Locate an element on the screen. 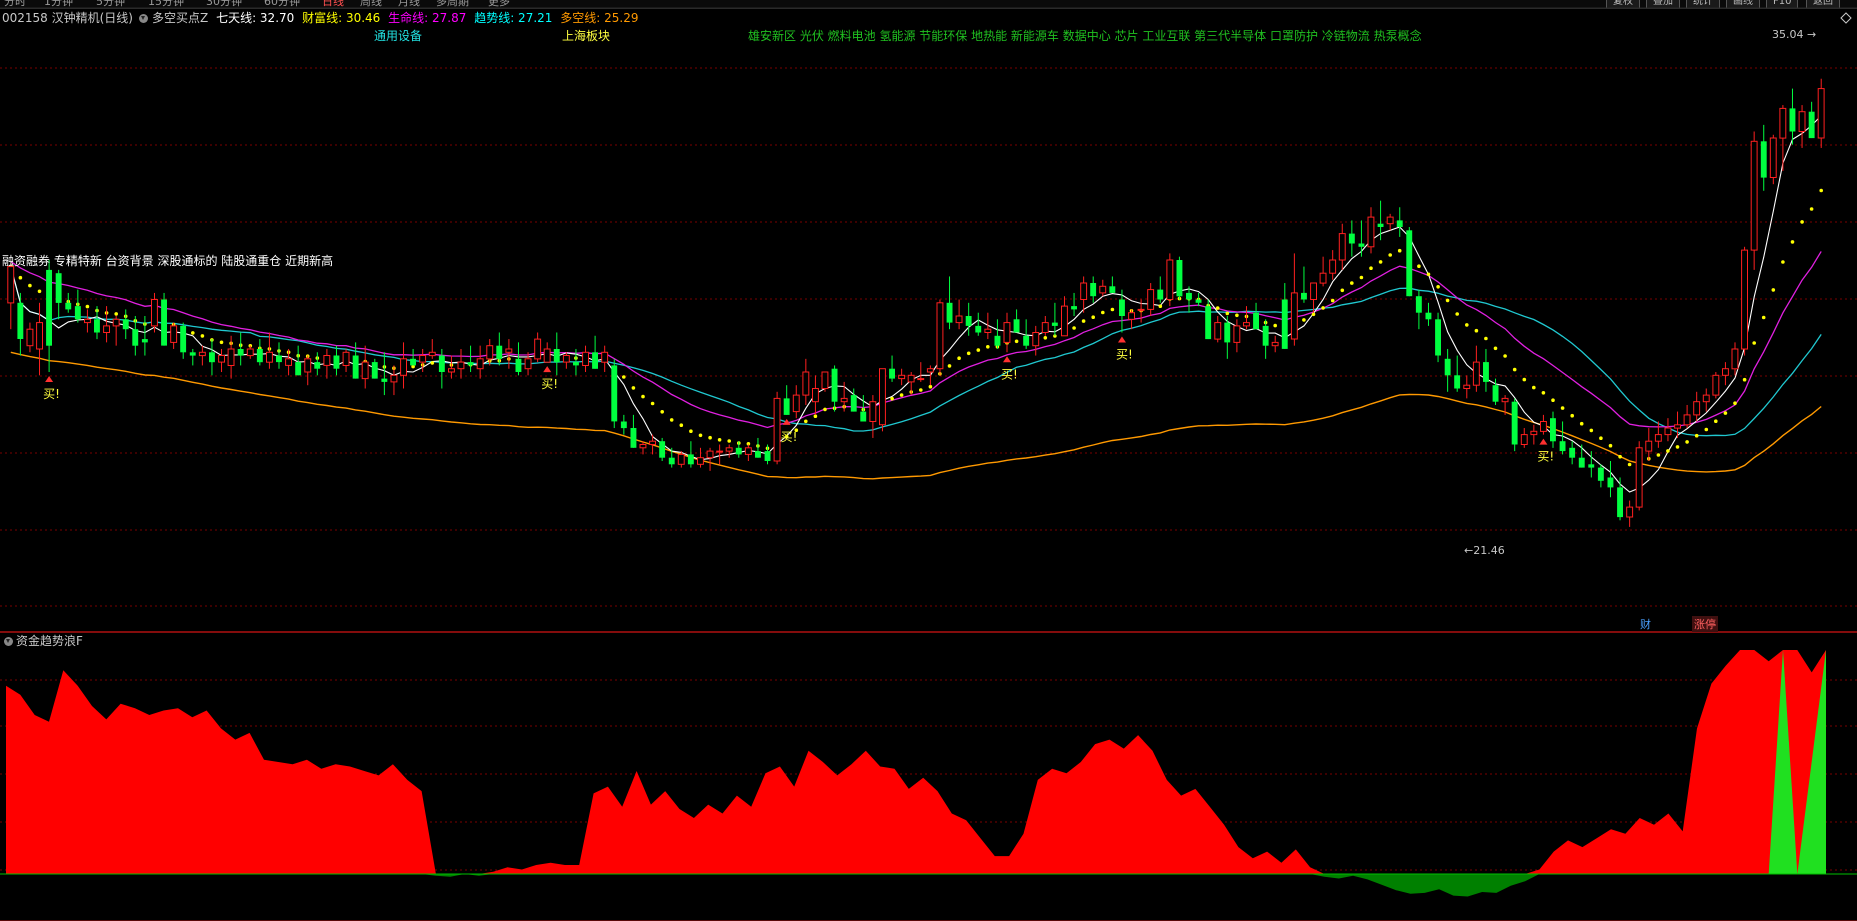 This screenshot has height=921, width=1857. fund-trend-area-negative is located at coordinates (916, 885).